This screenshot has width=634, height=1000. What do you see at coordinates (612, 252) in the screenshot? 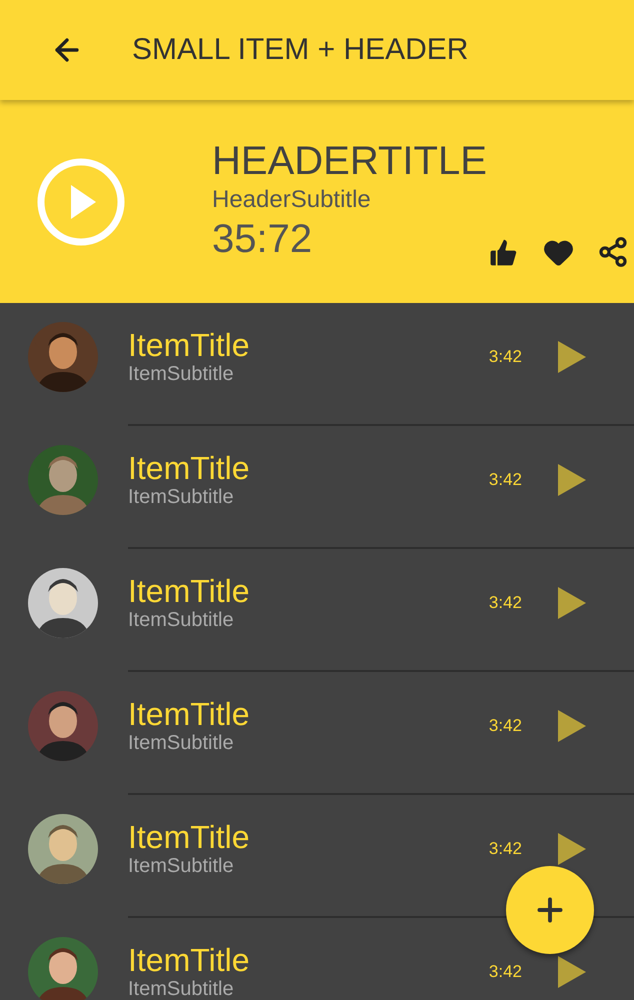
I see `share-button` at bounding box center [612, 252].